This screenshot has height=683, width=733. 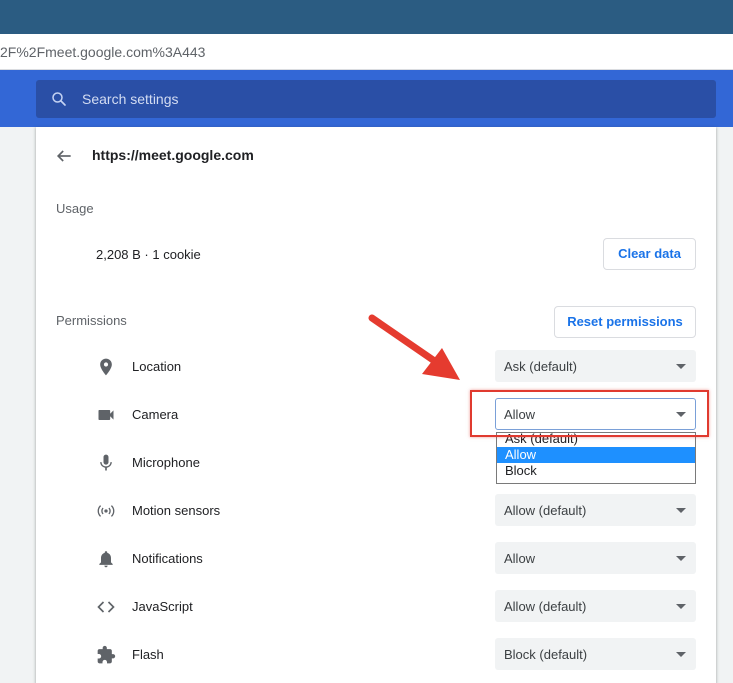 What do you see at coordinates (414, 347) in the screenshot?
I see `annotation-arrow-icon` at bounding box center [414, 347].